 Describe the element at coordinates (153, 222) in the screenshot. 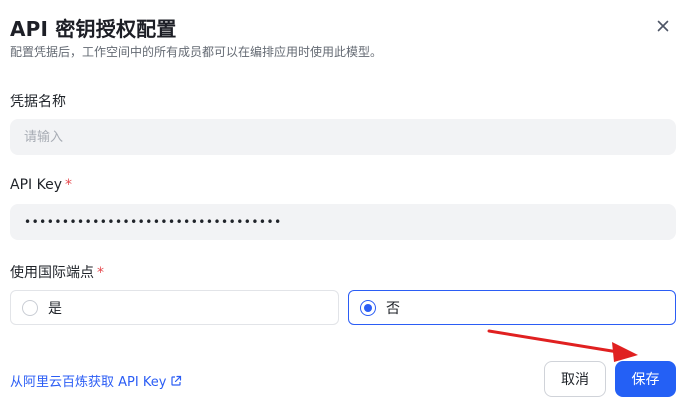

I see `api-key-value: ••••••••••••••••••••••••••••••••••` at that location.